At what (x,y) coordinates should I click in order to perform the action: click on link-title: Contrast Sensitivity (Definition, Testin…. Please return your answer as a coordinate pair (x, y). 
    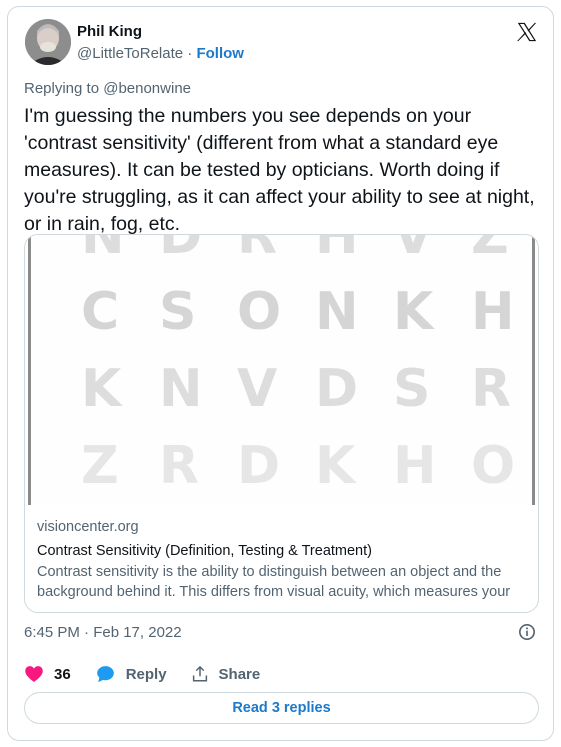
    Looking at the image, I should click on (204, 551).